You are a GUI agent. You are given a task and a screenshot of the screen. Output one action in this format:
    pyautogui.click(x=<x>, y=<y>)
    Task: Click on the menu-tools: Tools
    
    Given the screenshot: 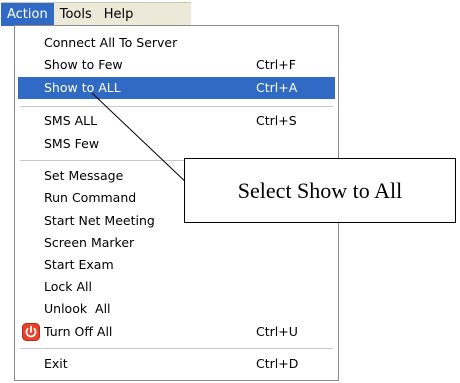 What is the action you would take?
    pyautogui.click(x=76, y=14)
    